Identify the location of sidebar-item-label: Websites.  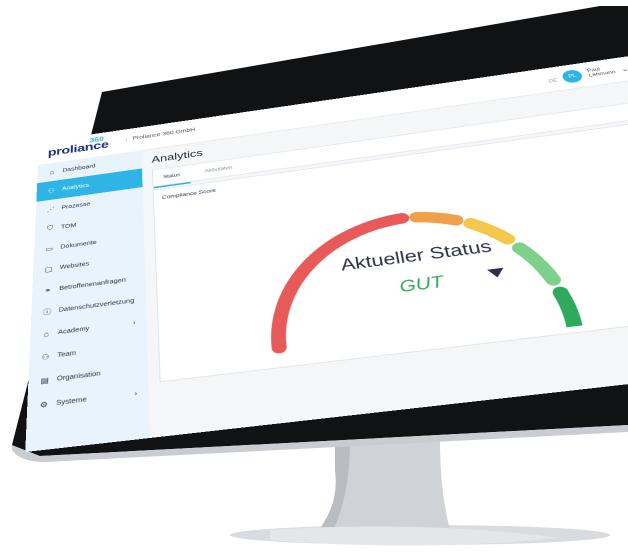
(74, 265).